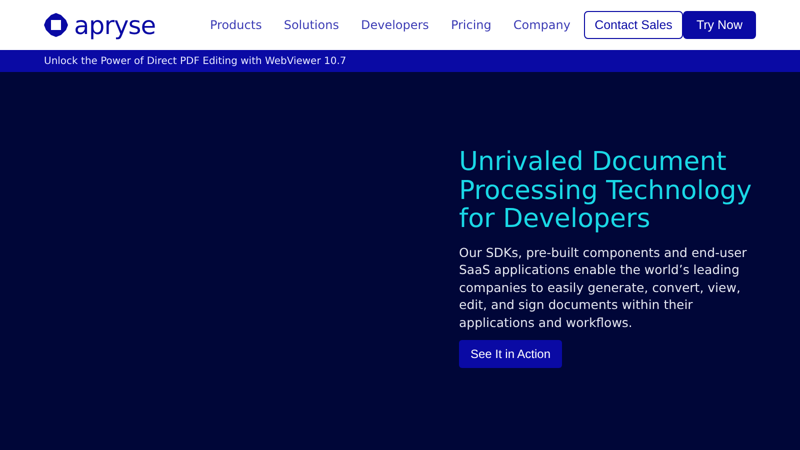 Image resolution: width=800 pixels, height=450 pixels. I want to click on nav-link: Solutions, so click(311, 25).